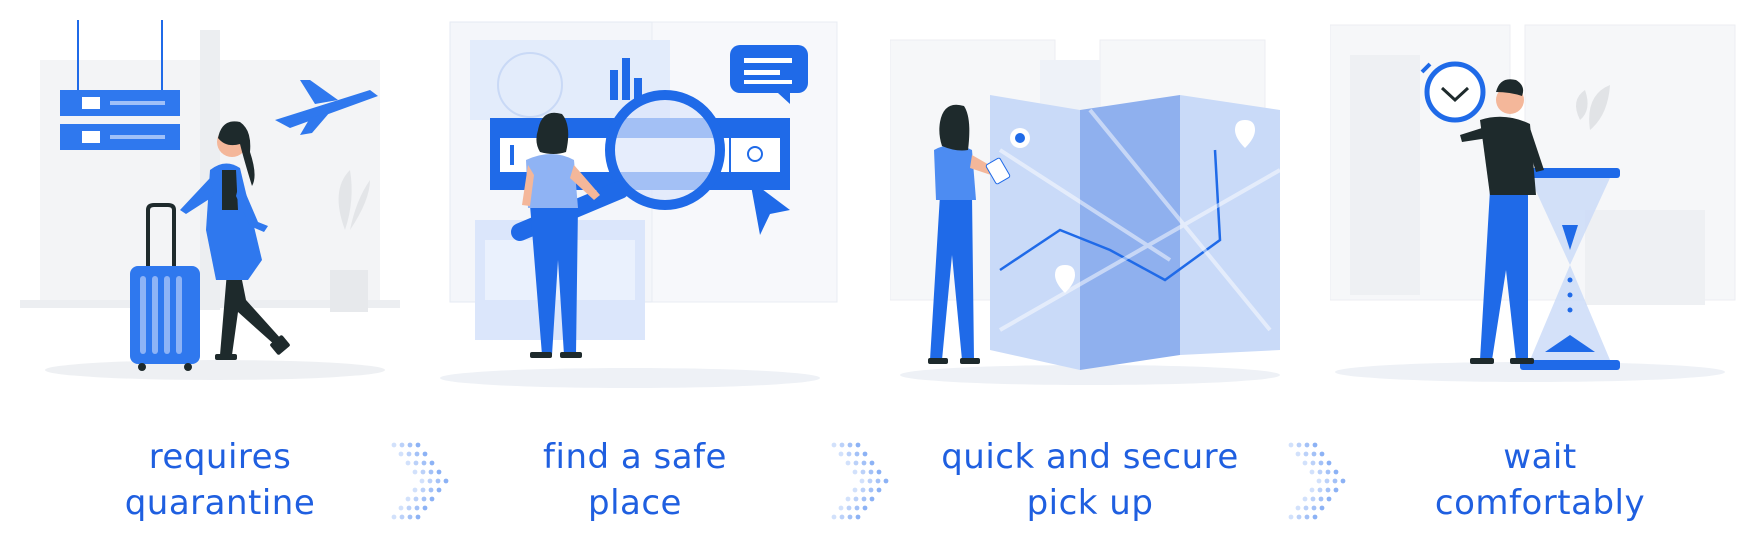  What do you see at coordinates (220, 457) in the screenshot?
I see `step-caption-line1: requires` at bounding box center [220, 457].